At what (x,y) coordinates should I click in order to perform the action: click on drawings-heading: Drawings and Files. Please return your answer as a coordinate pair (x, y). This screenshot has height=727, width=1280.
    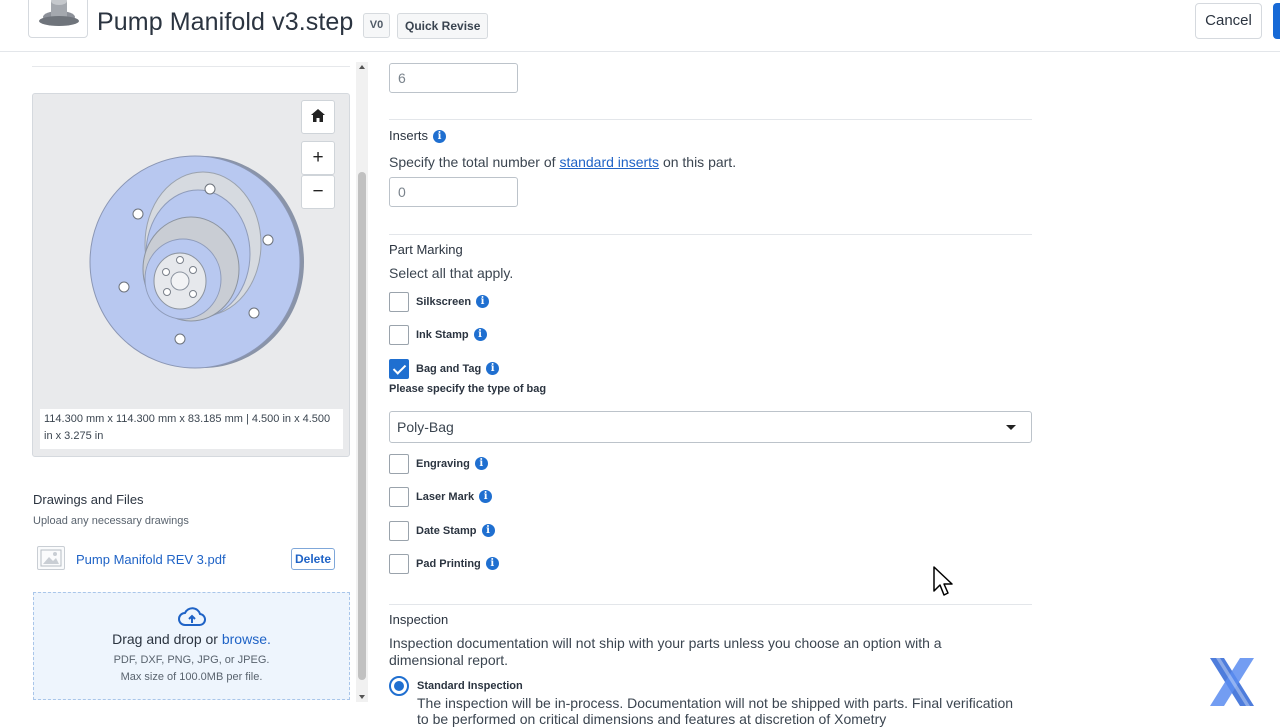
    Looking at the image, I should click on (88, 499).